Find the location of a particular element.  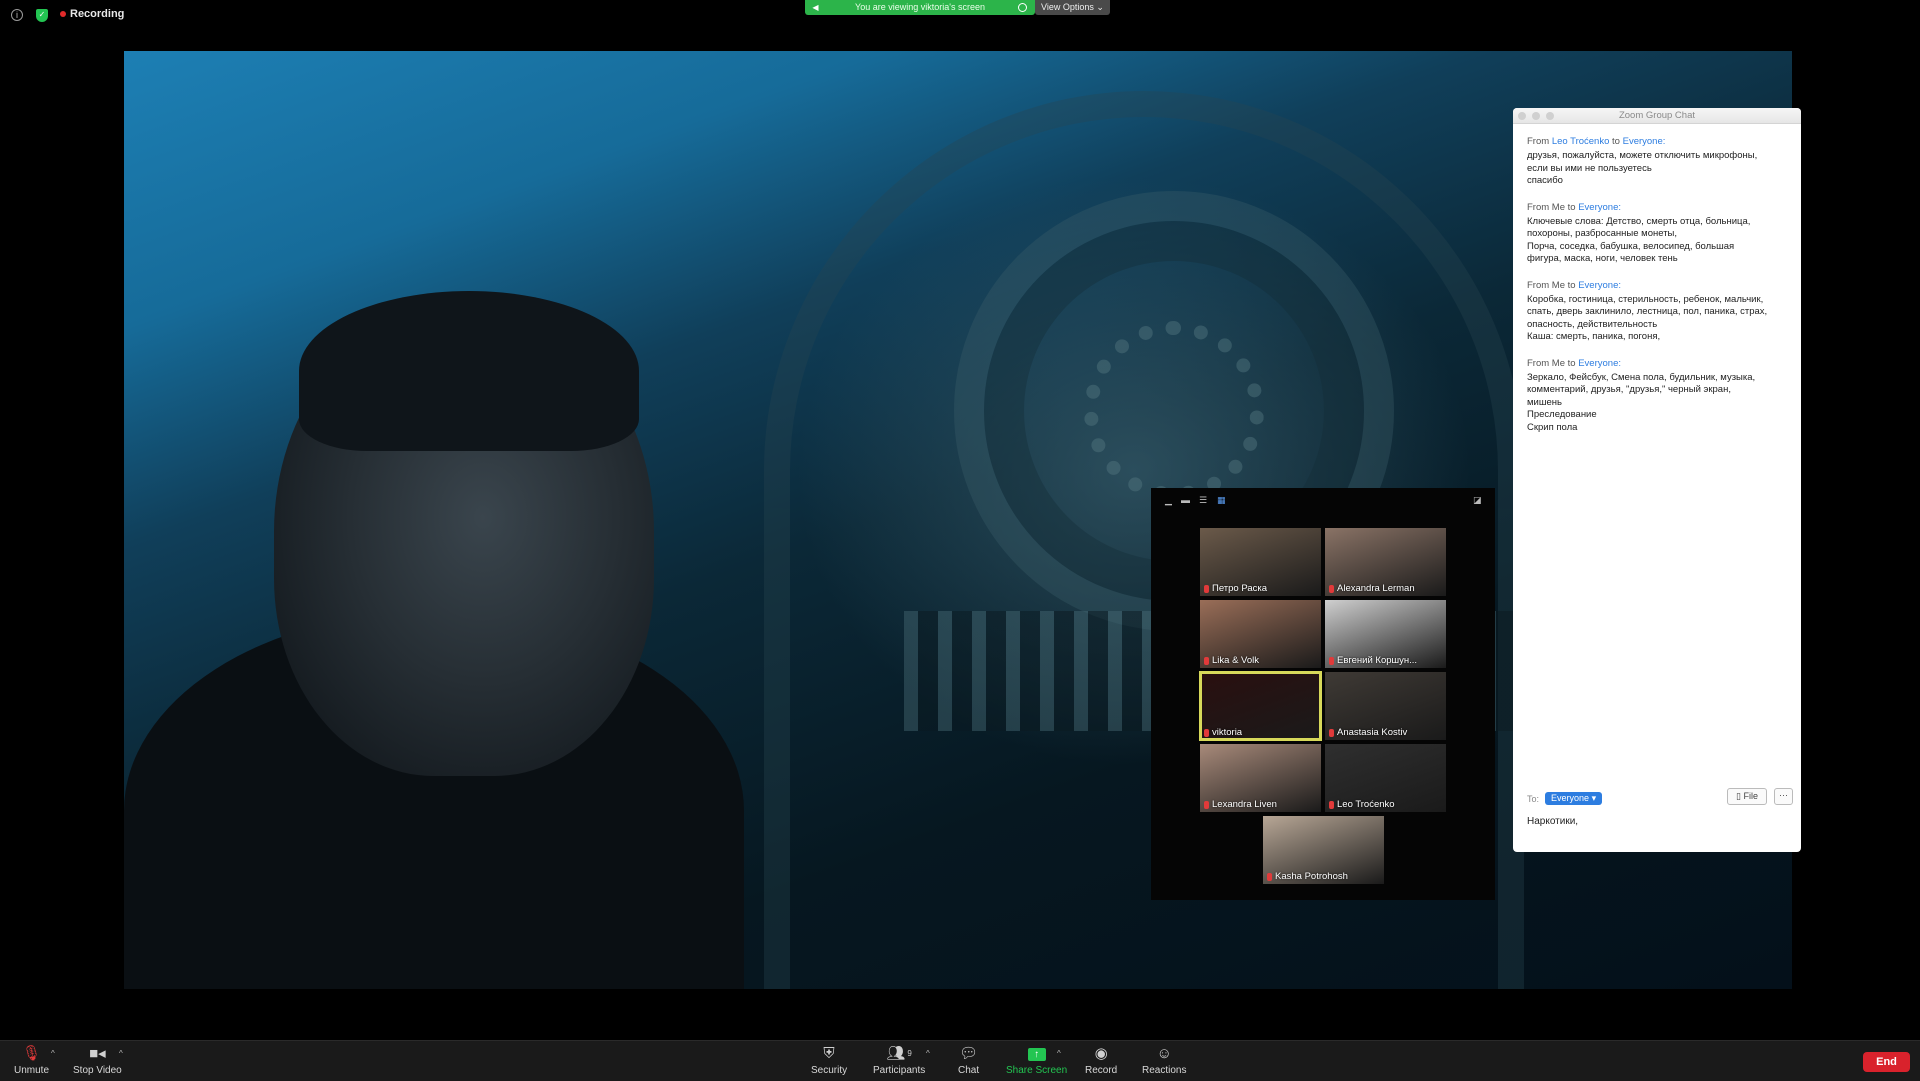

share-options-chevron-icon: ^ is located at coordinates (1059, 1053).